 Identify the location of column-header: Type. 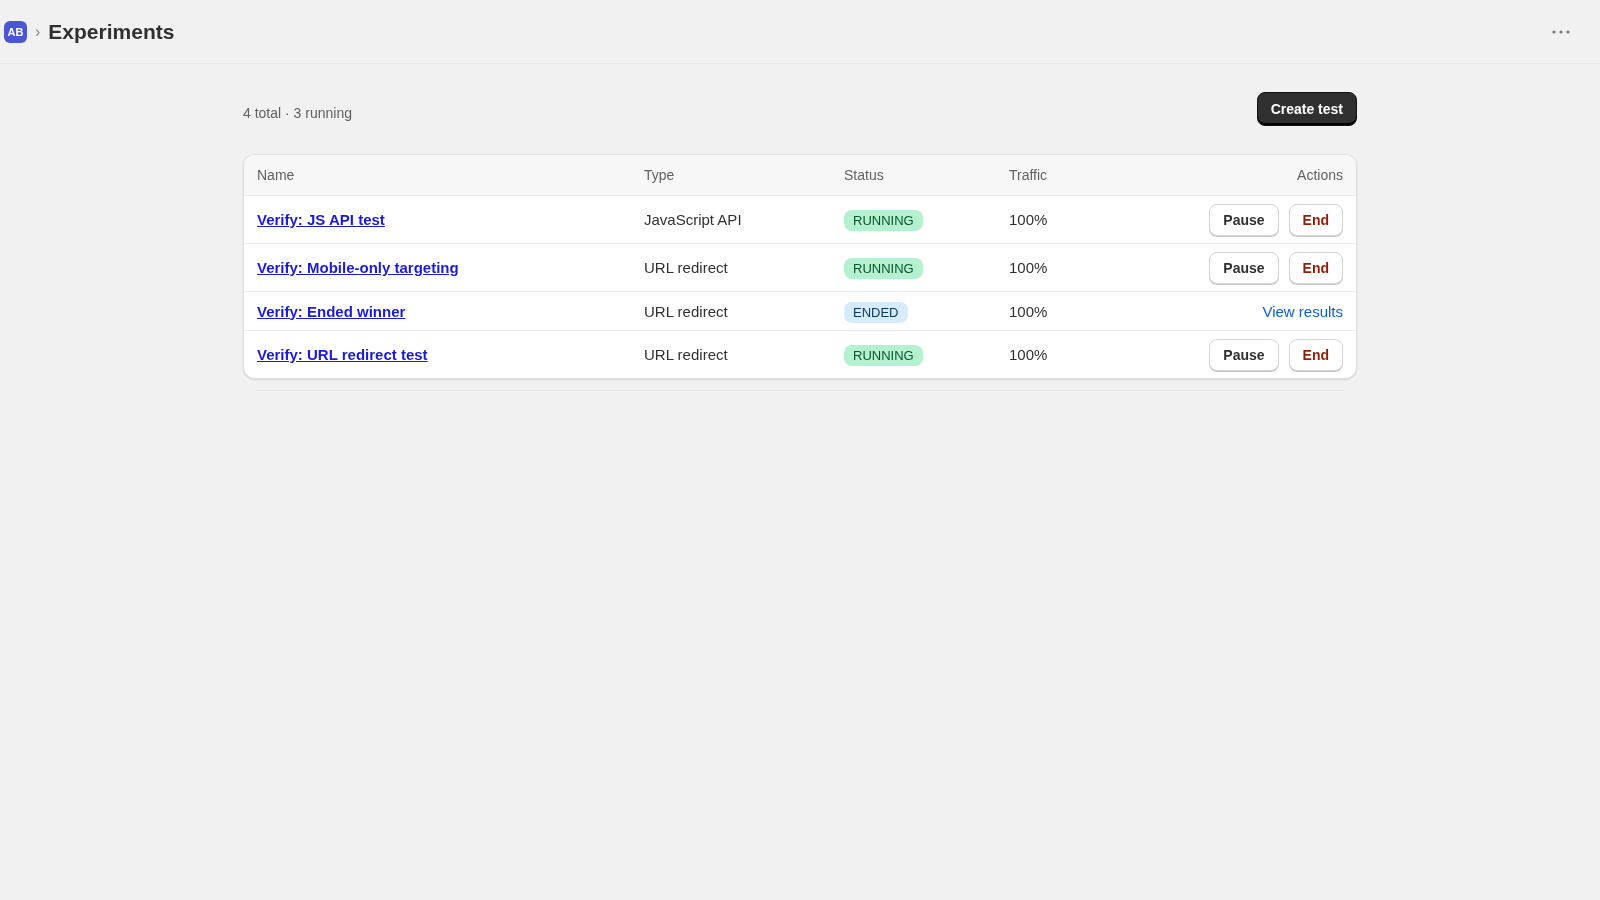
(660, 175).